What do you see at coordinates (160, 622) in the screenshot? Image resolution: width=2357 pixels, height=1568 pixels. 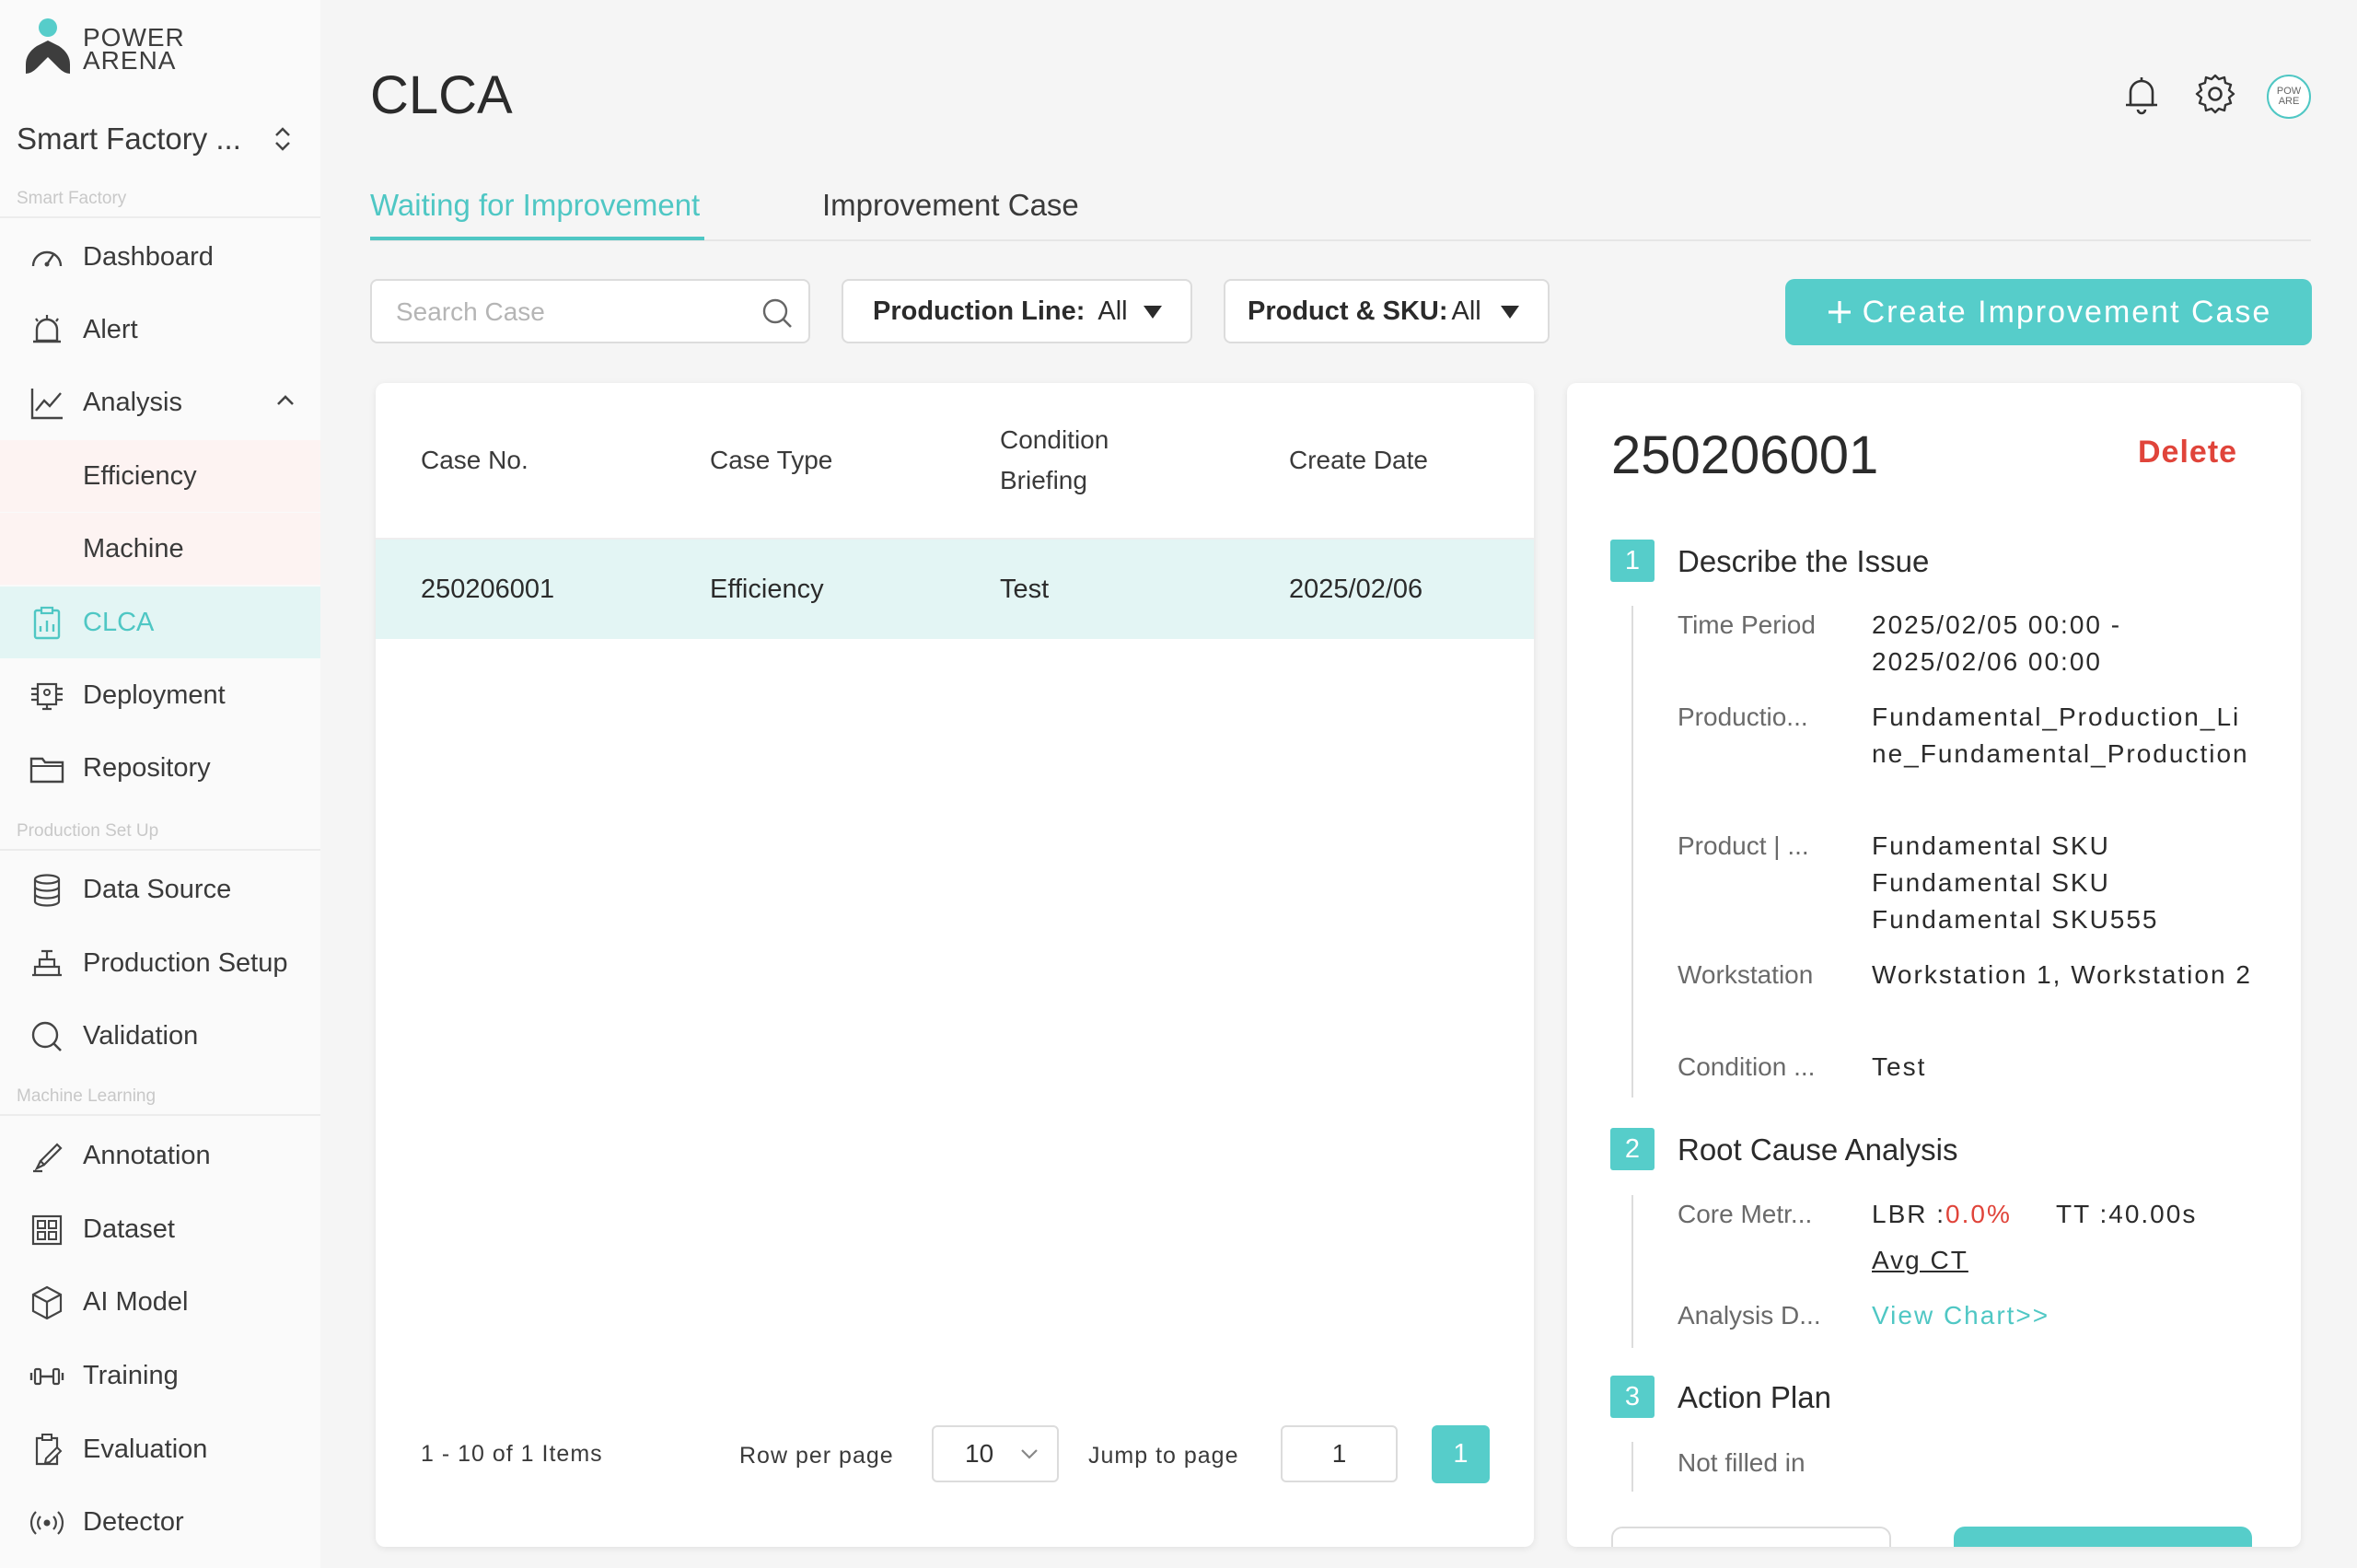 I see `sidebar-item-clca: CLCA` at bounding box center [160, 622].